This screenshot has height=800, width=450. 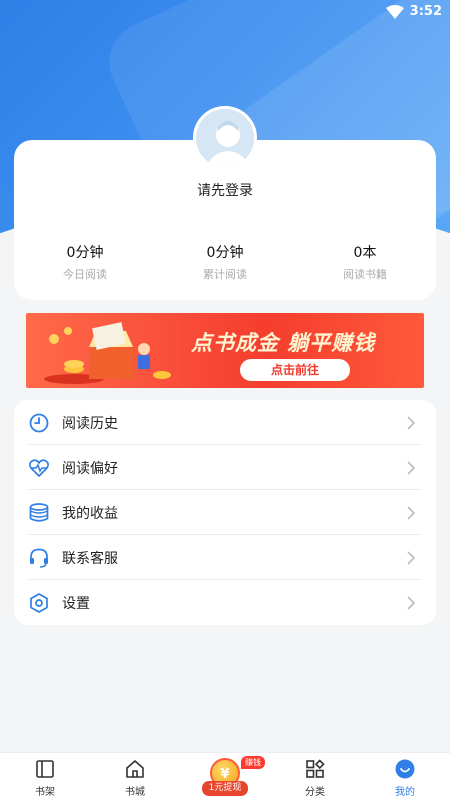 What do you see at coordinates (90, 468) in the screenshot?
I see `menu-item-label: 阅读偏好` at bounding box center [90, 468].